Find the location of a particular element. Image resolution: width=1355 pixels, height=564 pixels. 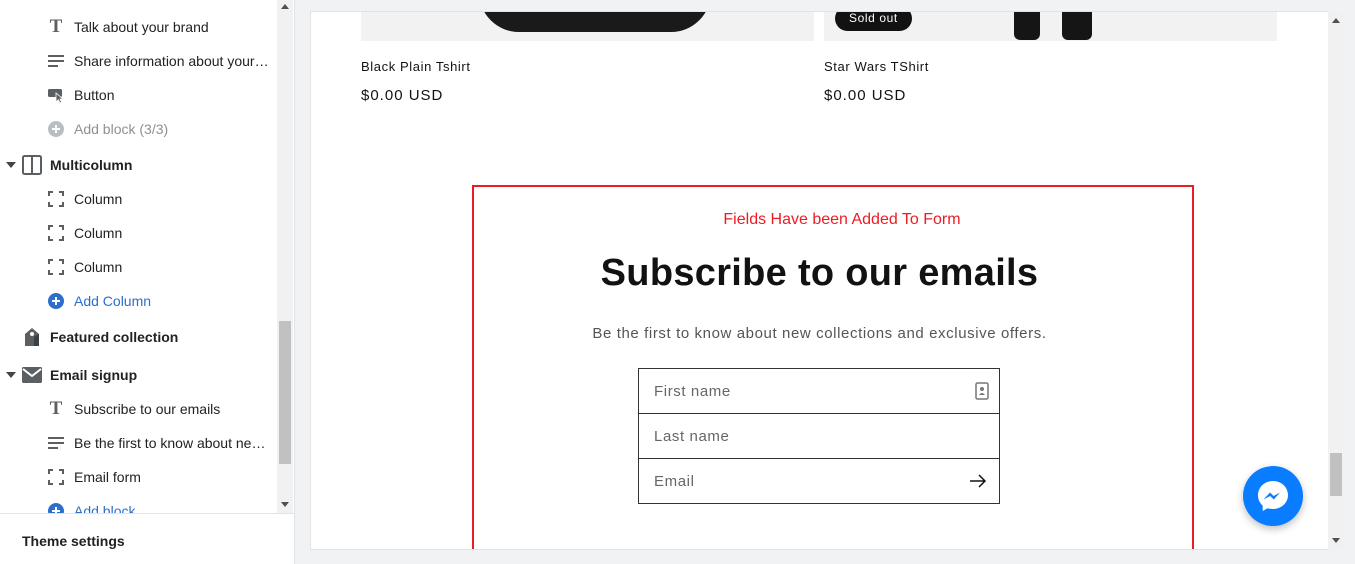

block-label: Subscribe to our emails is located at coordinates (147, 409).